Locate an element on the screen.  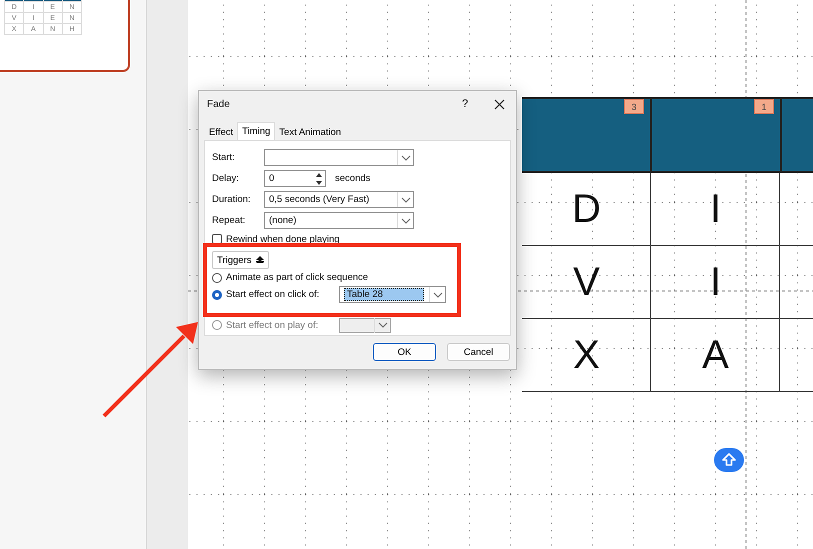
close-icon is located at coordinates (499, 104).